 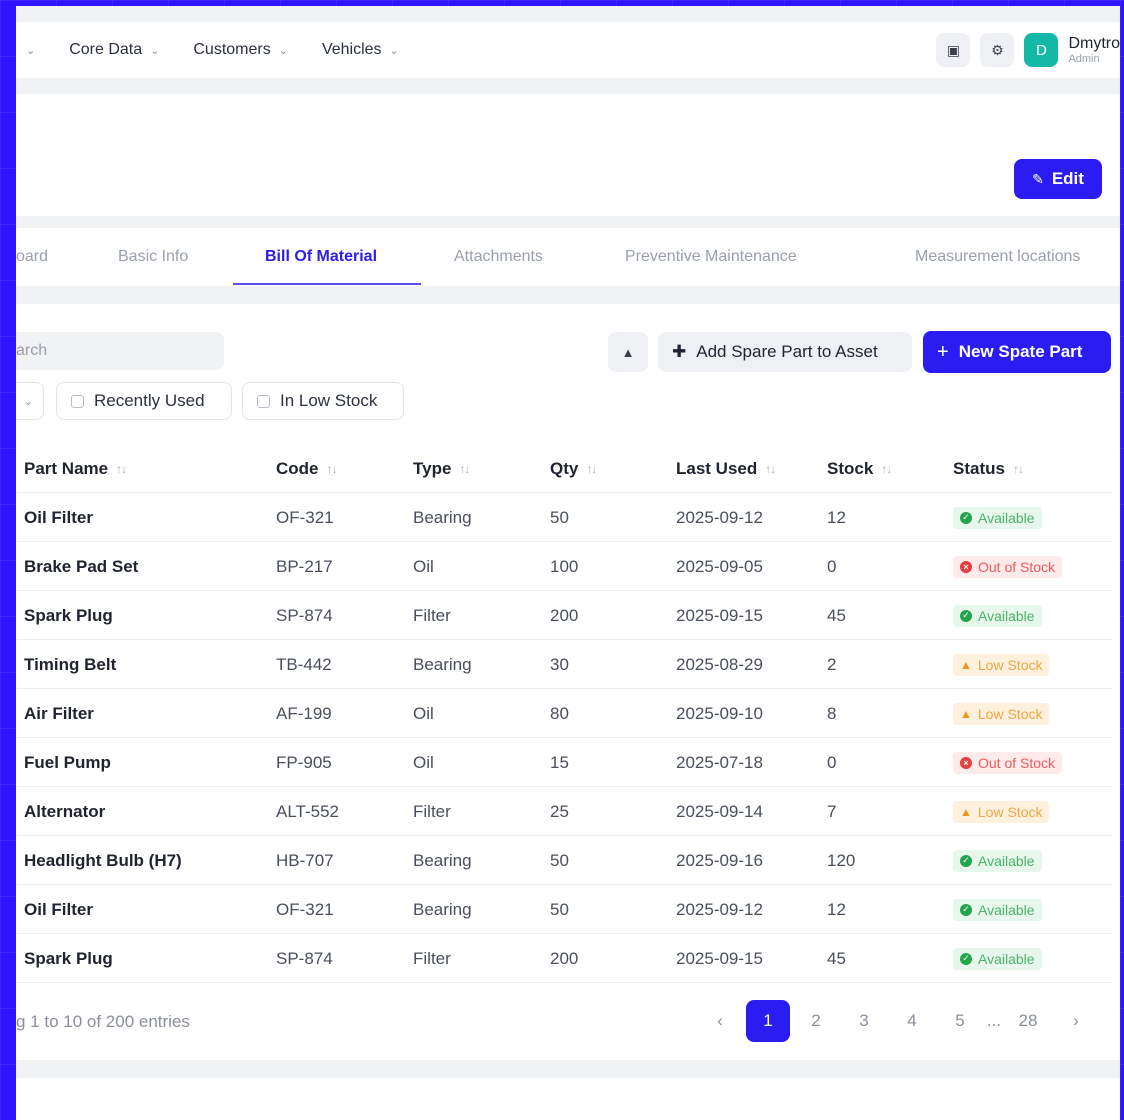 What do you see at coordinates (1076, 1021) in the screenshot?
I see `next-page-icon: ›` at bounding box center [1076, 1021].